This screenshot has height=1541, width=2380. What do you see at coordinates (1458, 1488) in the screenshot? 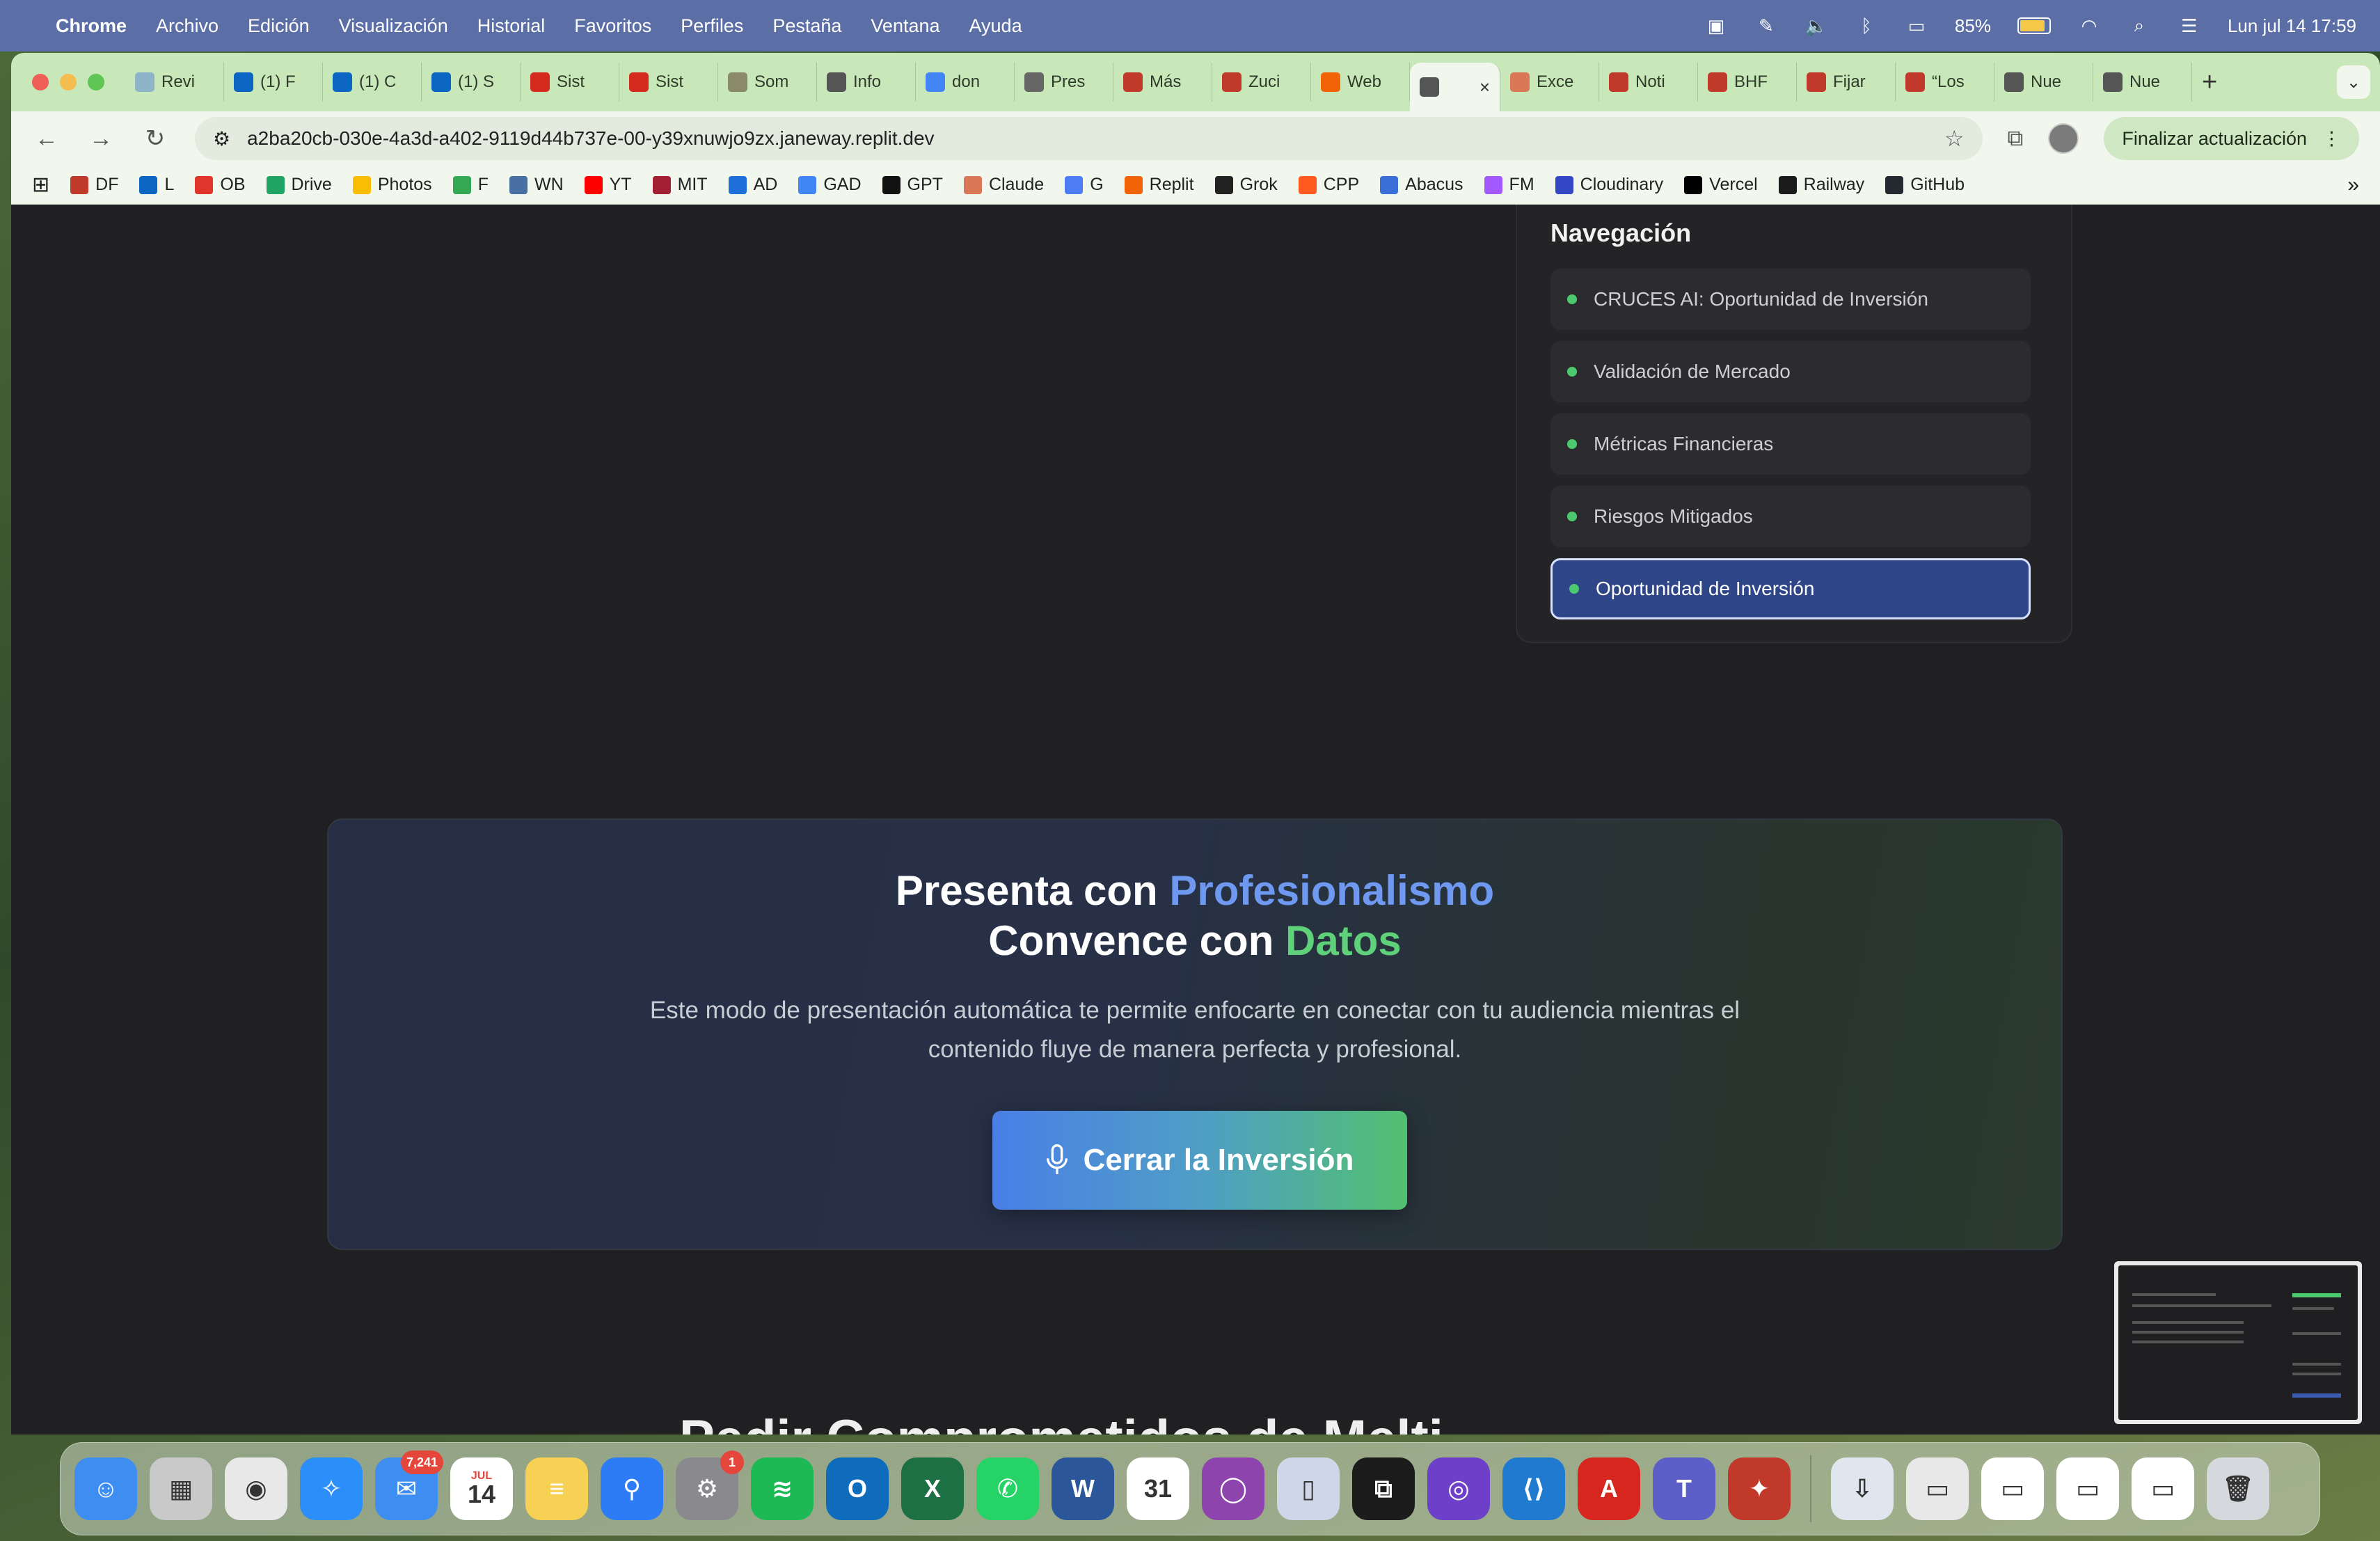
I see `github-desktop-icon: ◎` at bounding box center [1458, 1488].